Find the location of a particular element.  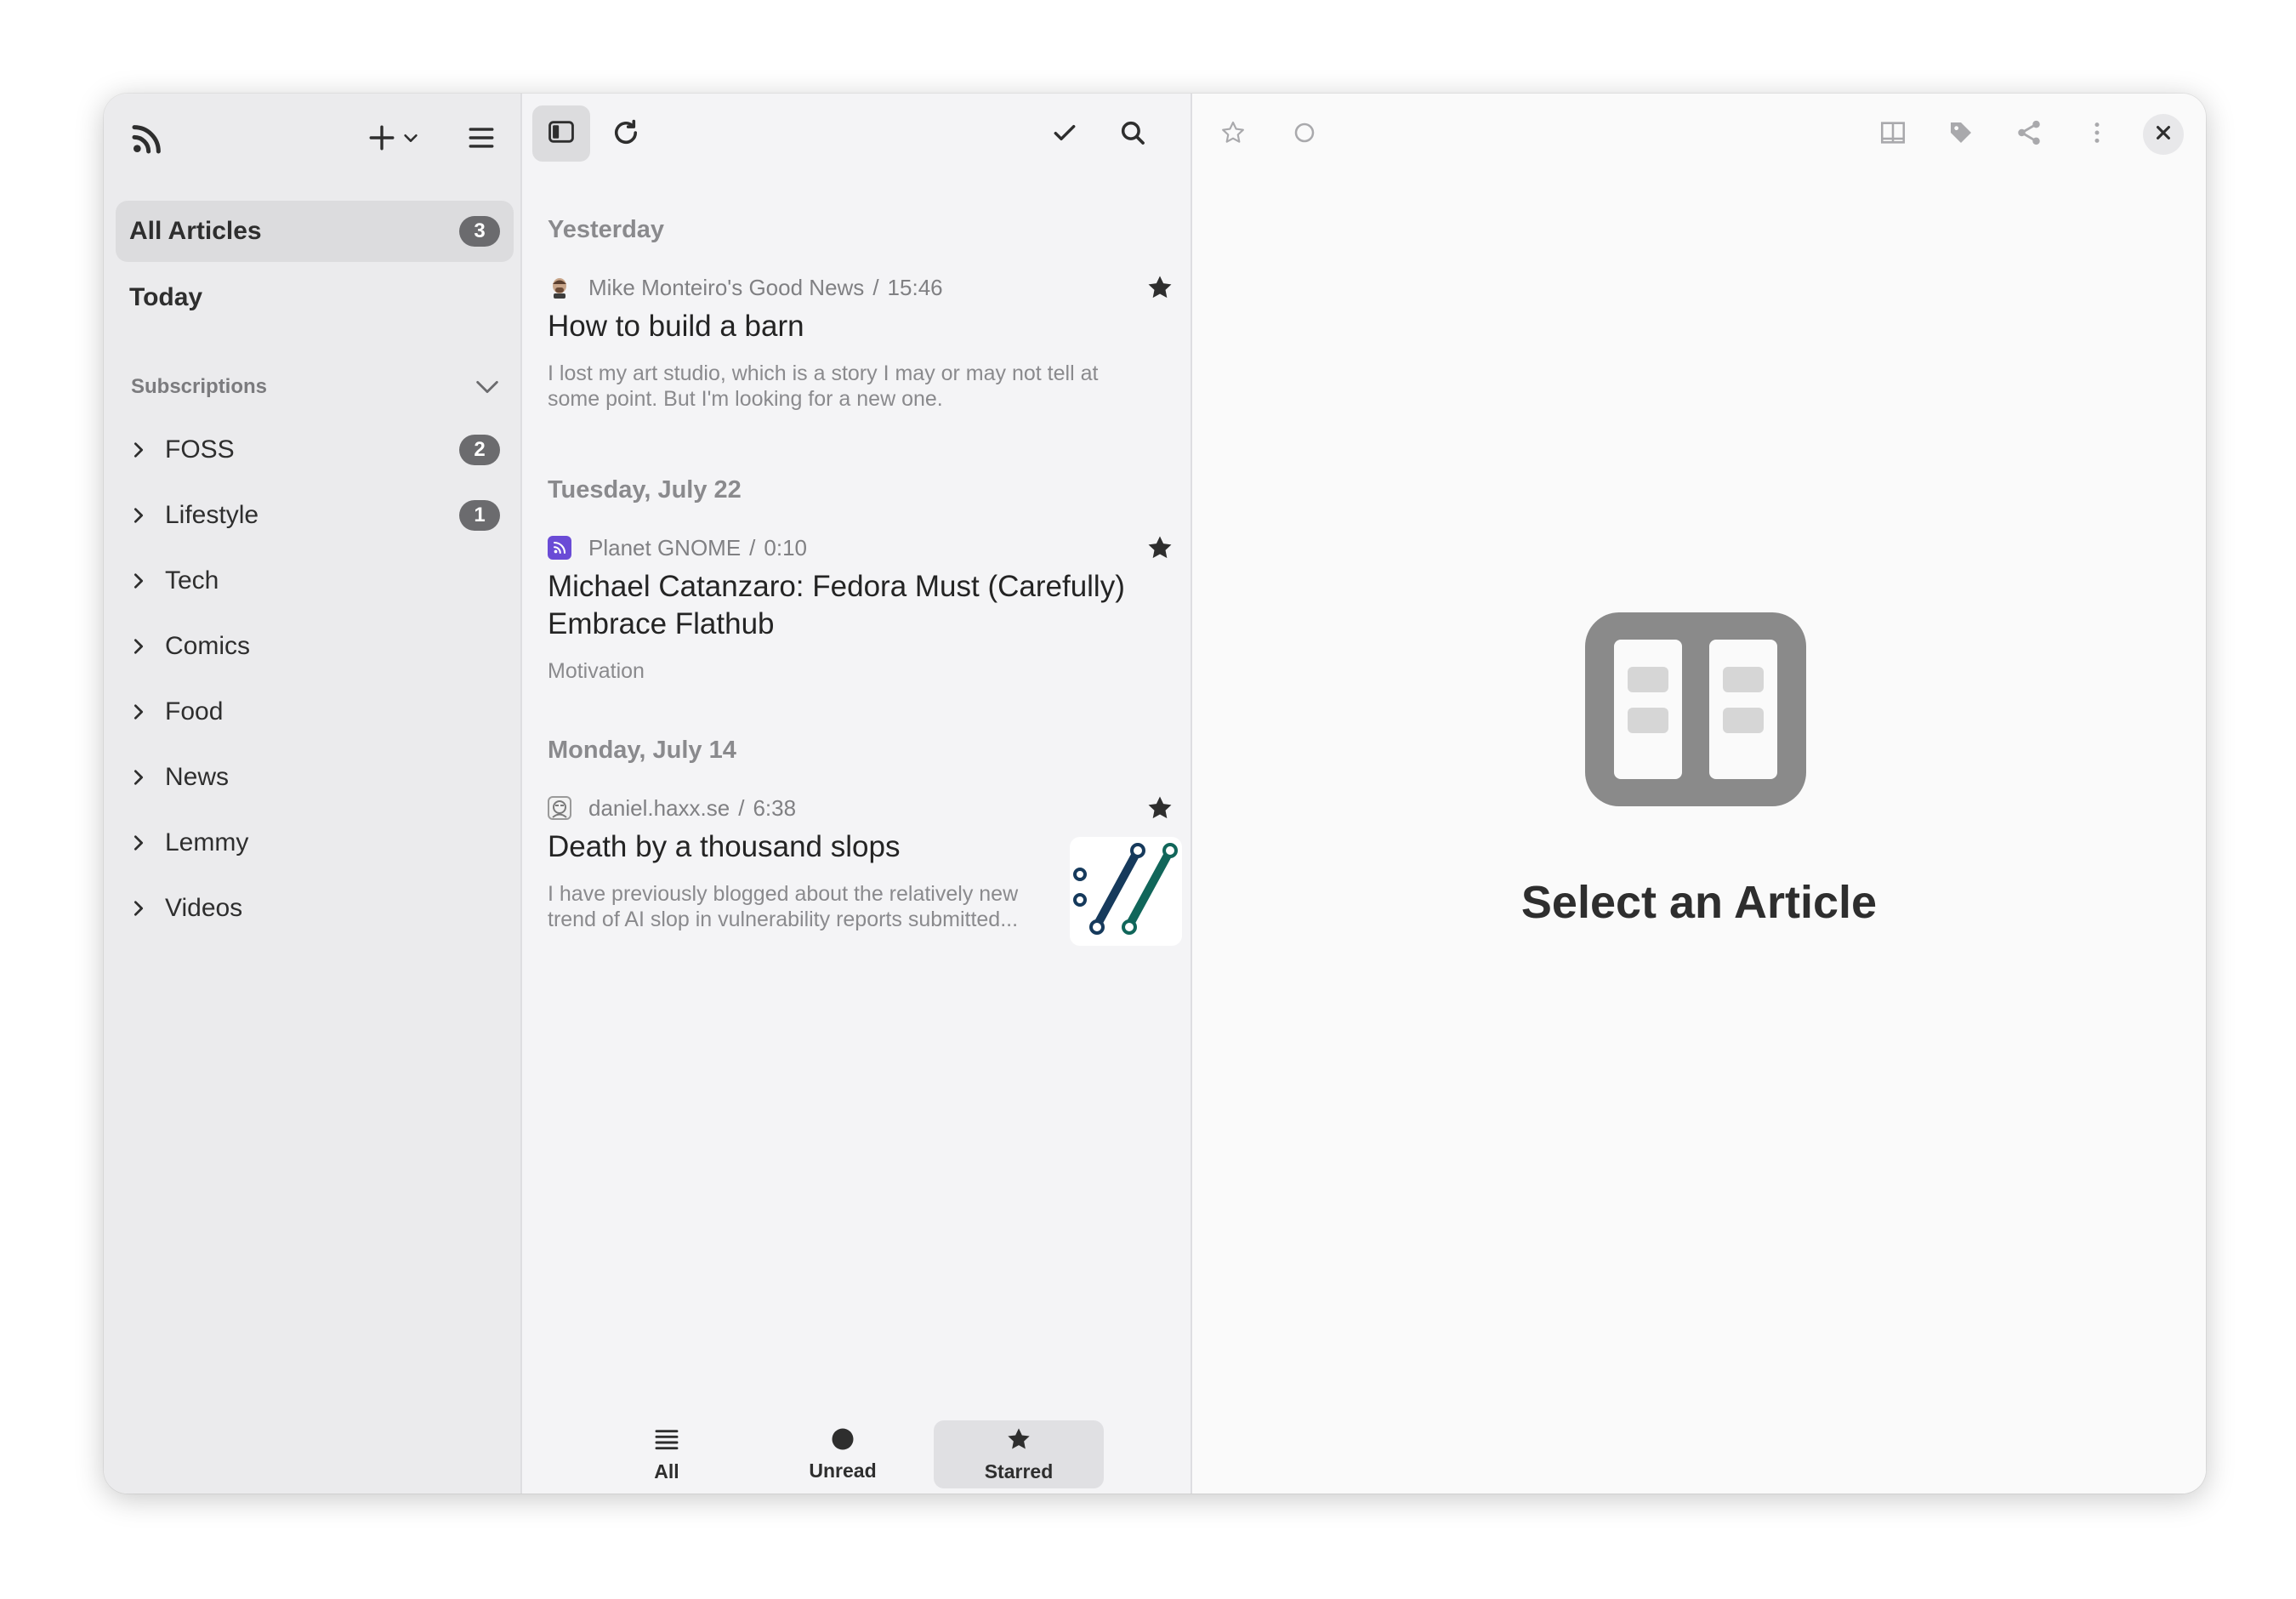

toggle-sidebar-button is located at coordinates (561, 133).